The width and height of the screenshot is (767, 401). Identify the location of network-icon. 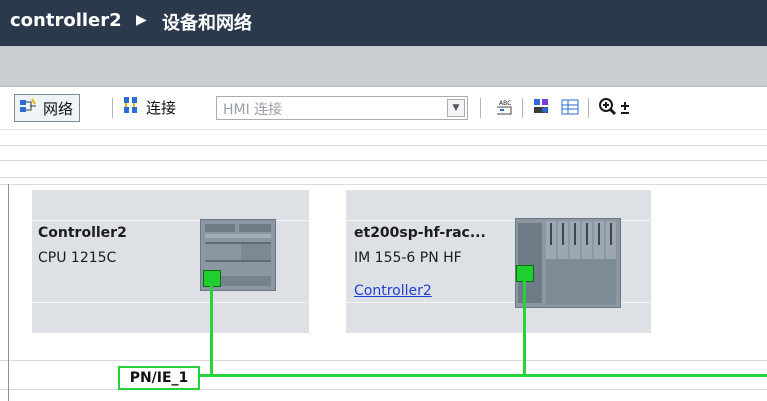
(28, 108).